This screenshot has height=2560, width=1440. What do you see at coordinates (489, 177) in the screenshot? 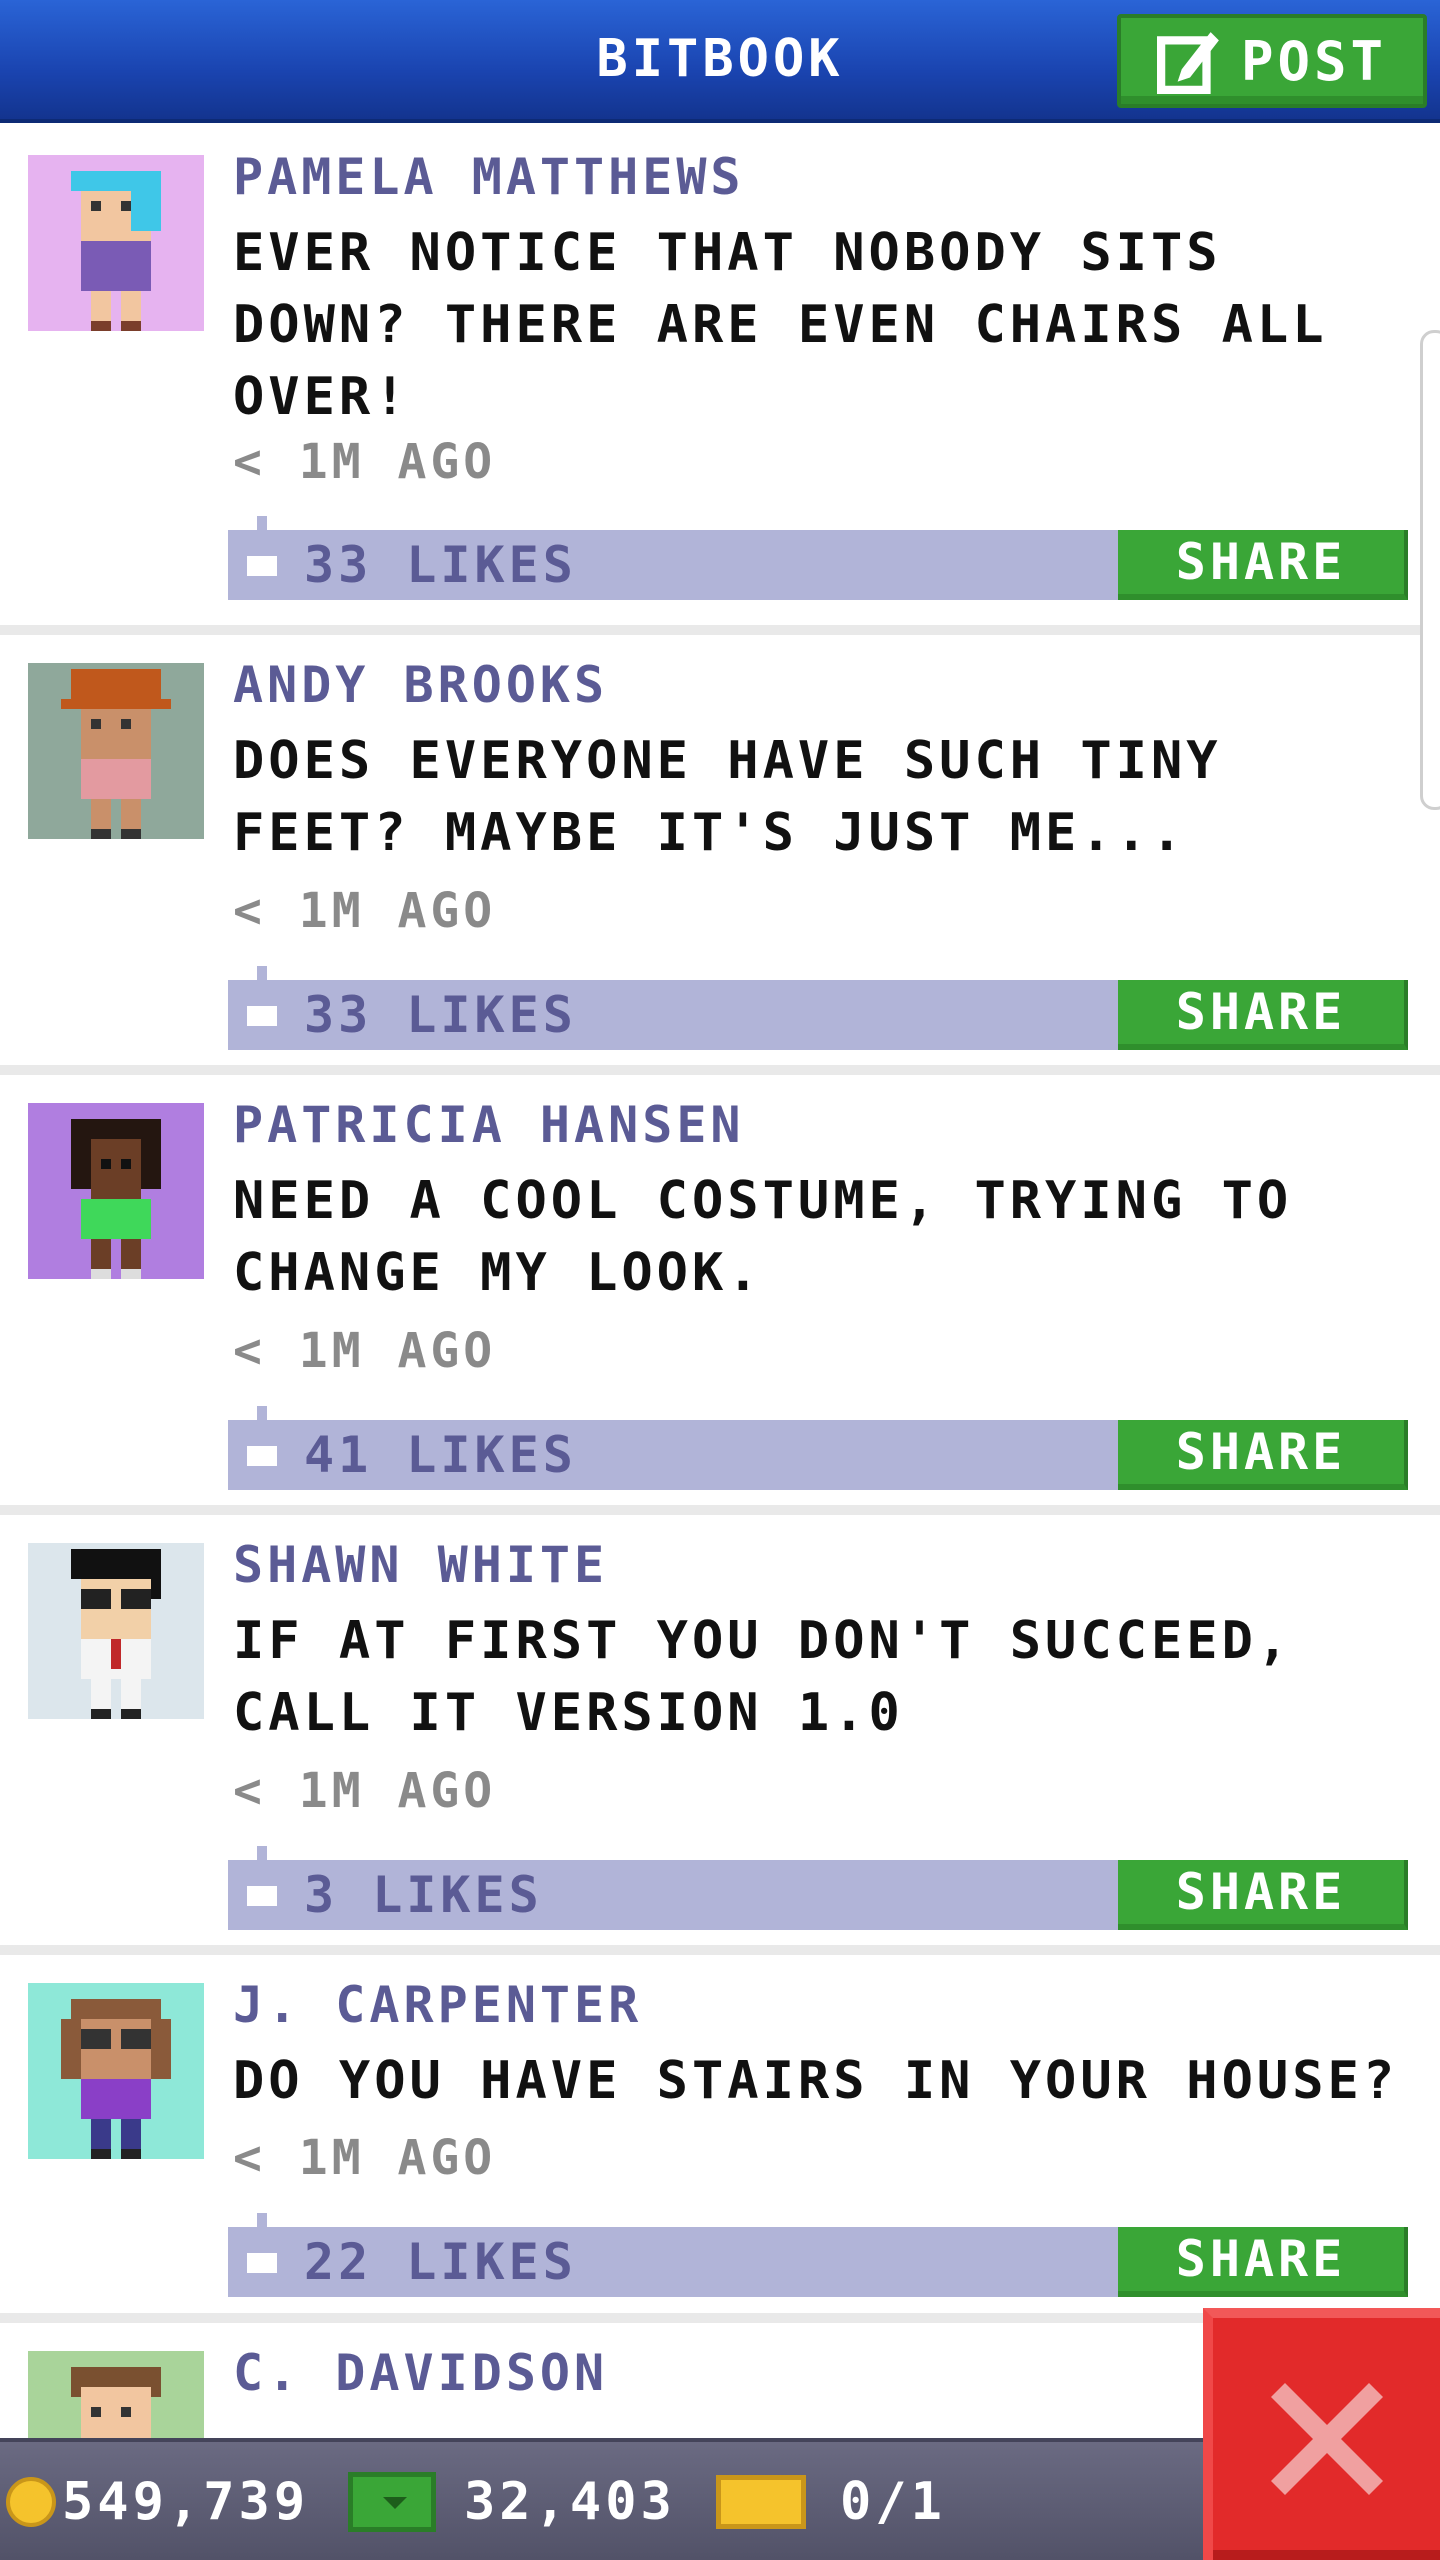
I see `post-author: PAMELA MATTHEWS` at bounding box center [489, 177].